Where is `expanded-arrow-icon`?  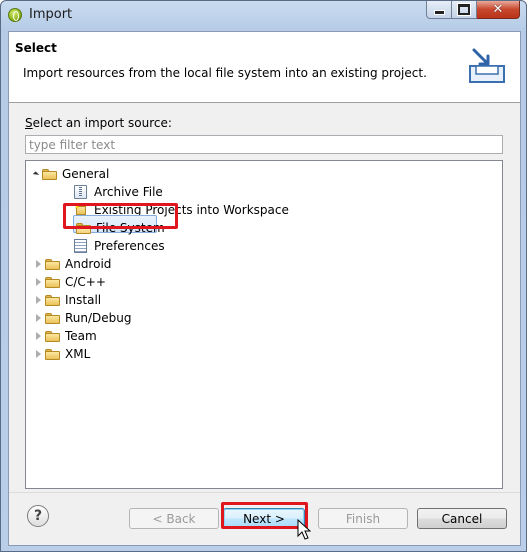 expanded-arrow-icon is located at coordinates (36, 174).